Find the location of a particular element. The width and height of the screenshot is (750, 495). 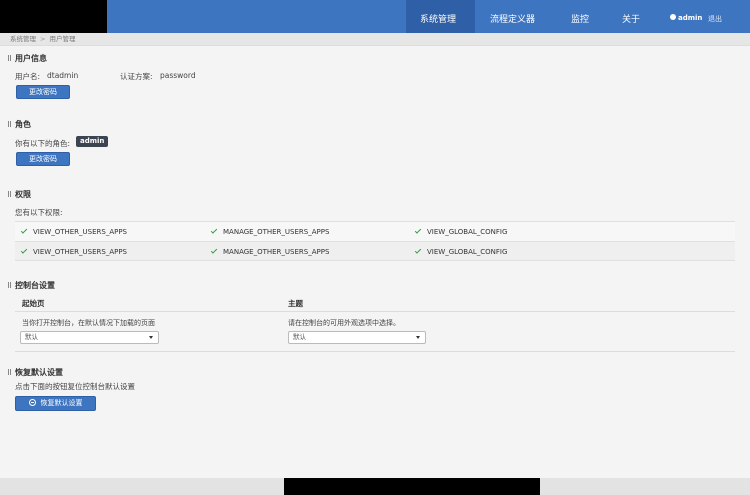

username-label: 用户名: is located at coordinates (28, 76).